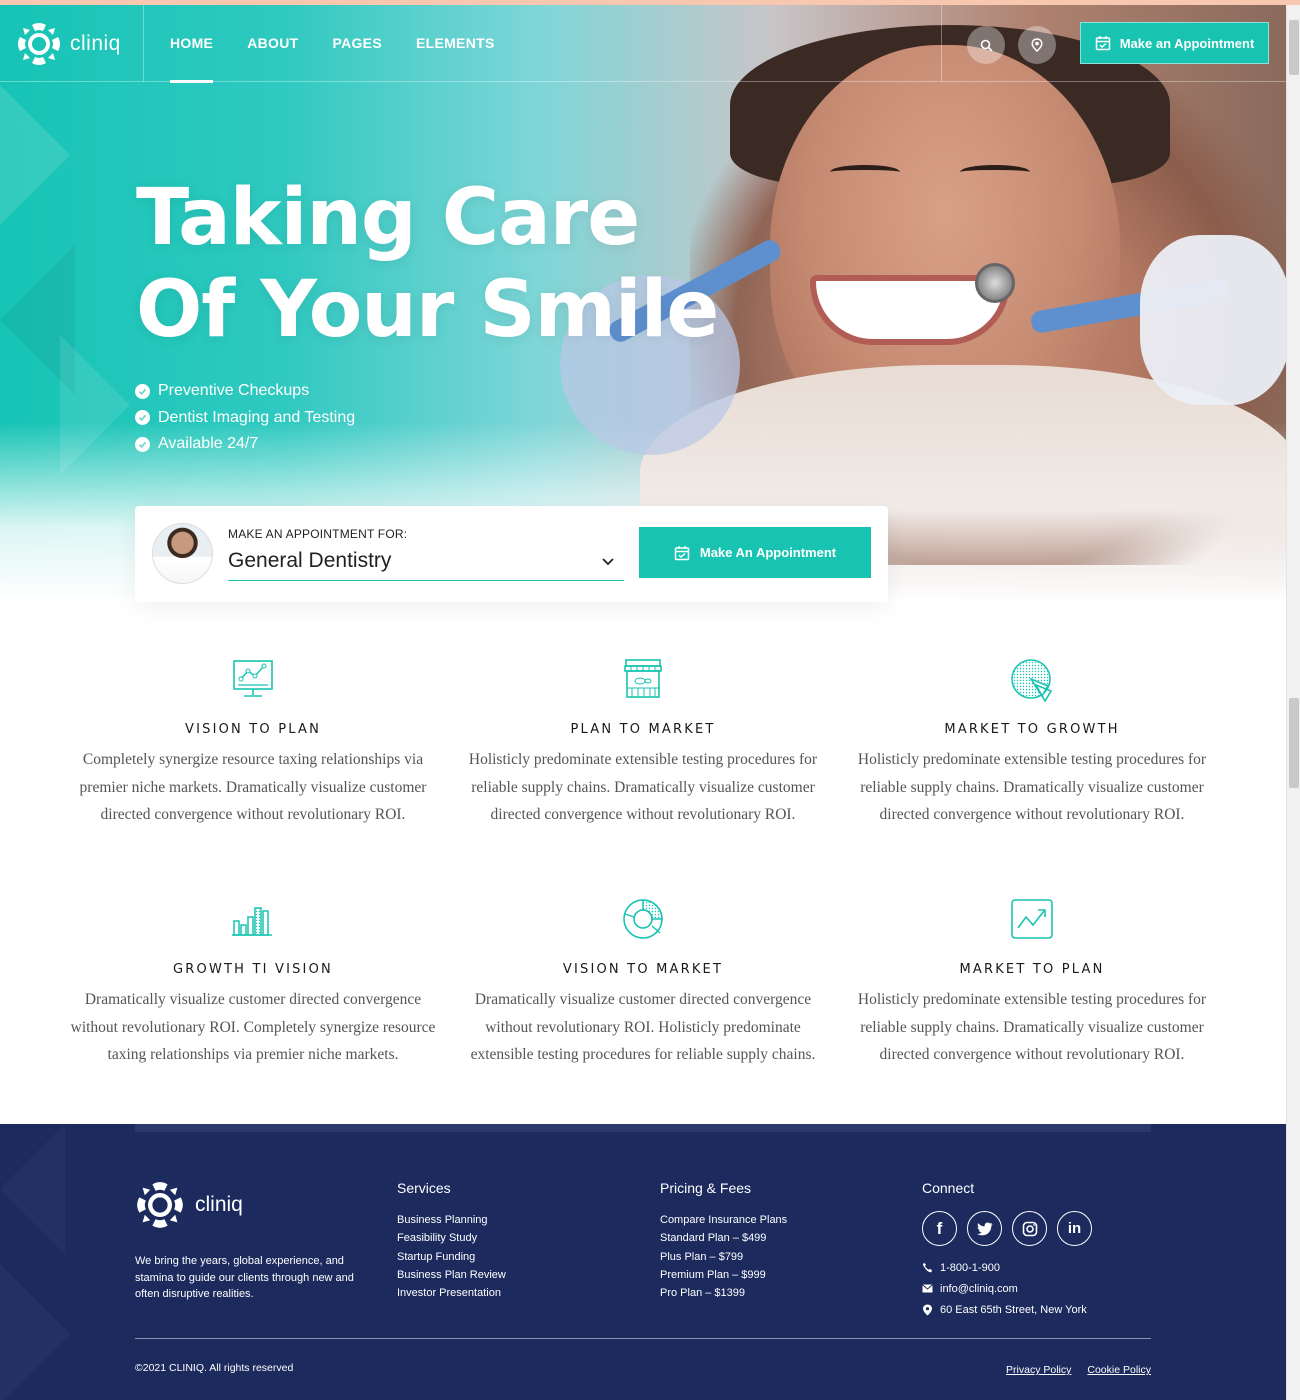  Describe the element at coordinates (252, 729) in the screenshot. I see `feature-title: VISION TO PLAN` at that location.